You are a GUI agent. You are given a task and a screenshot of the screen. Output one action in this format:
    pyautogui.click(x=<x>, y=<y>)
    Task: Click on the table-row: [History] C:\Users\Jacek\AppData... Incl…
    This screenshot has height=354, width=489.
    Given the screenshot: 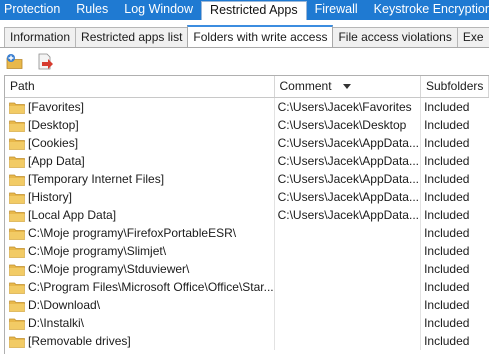 What is the action you would take?
    pyautogui.click(x=247, y=197)
    